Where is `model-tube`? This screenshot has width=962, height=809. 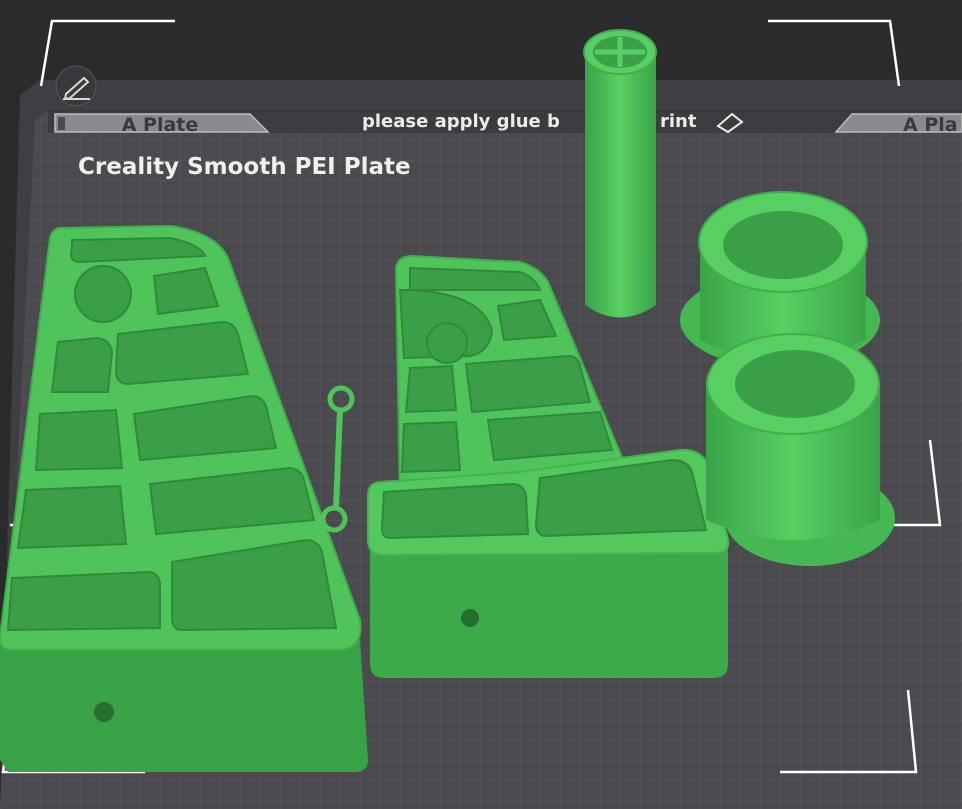 model-tube is located at coordinates (620, 173).